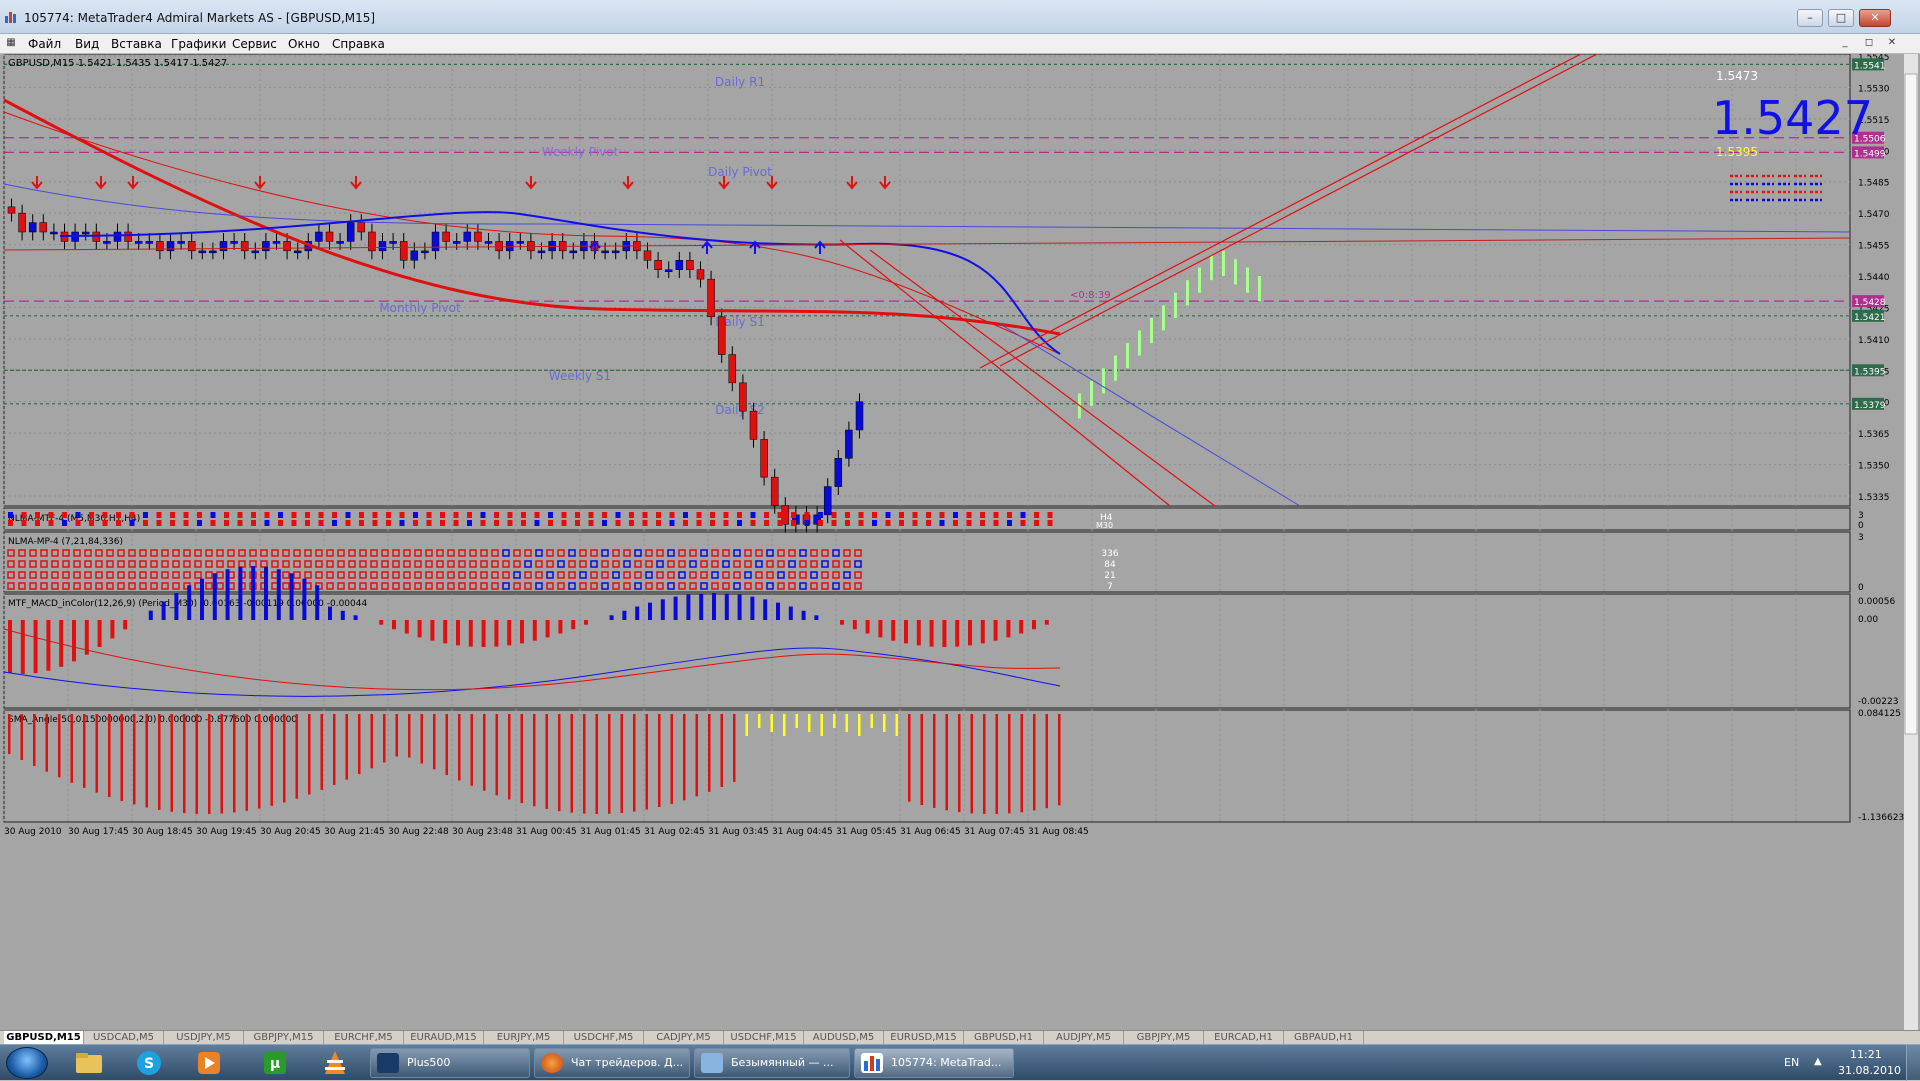 The height and width of the screenshot is (1081, 1920). I want to click on symbol-tab: USDCAD,M5, so click(124, 1038).